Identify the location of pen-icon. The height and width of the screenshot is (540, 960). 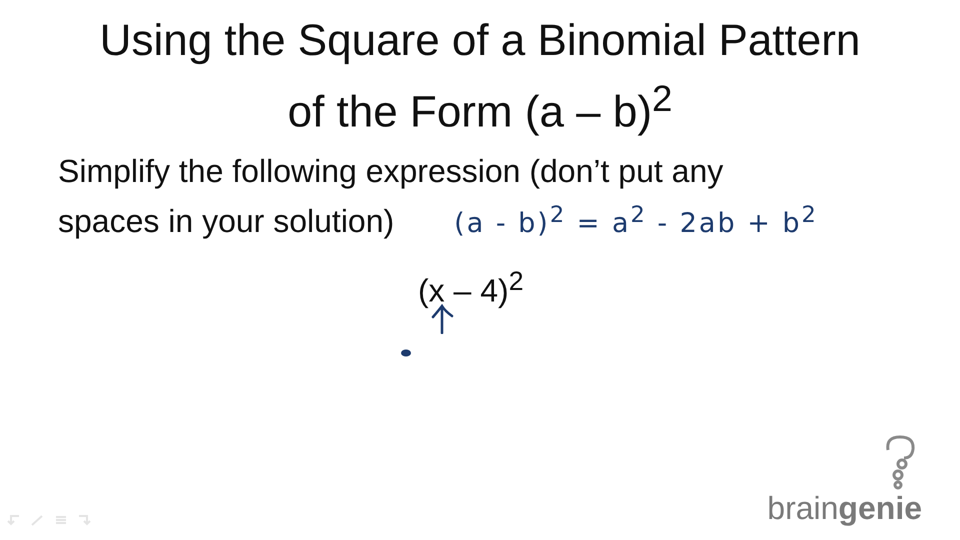
(37, 520).